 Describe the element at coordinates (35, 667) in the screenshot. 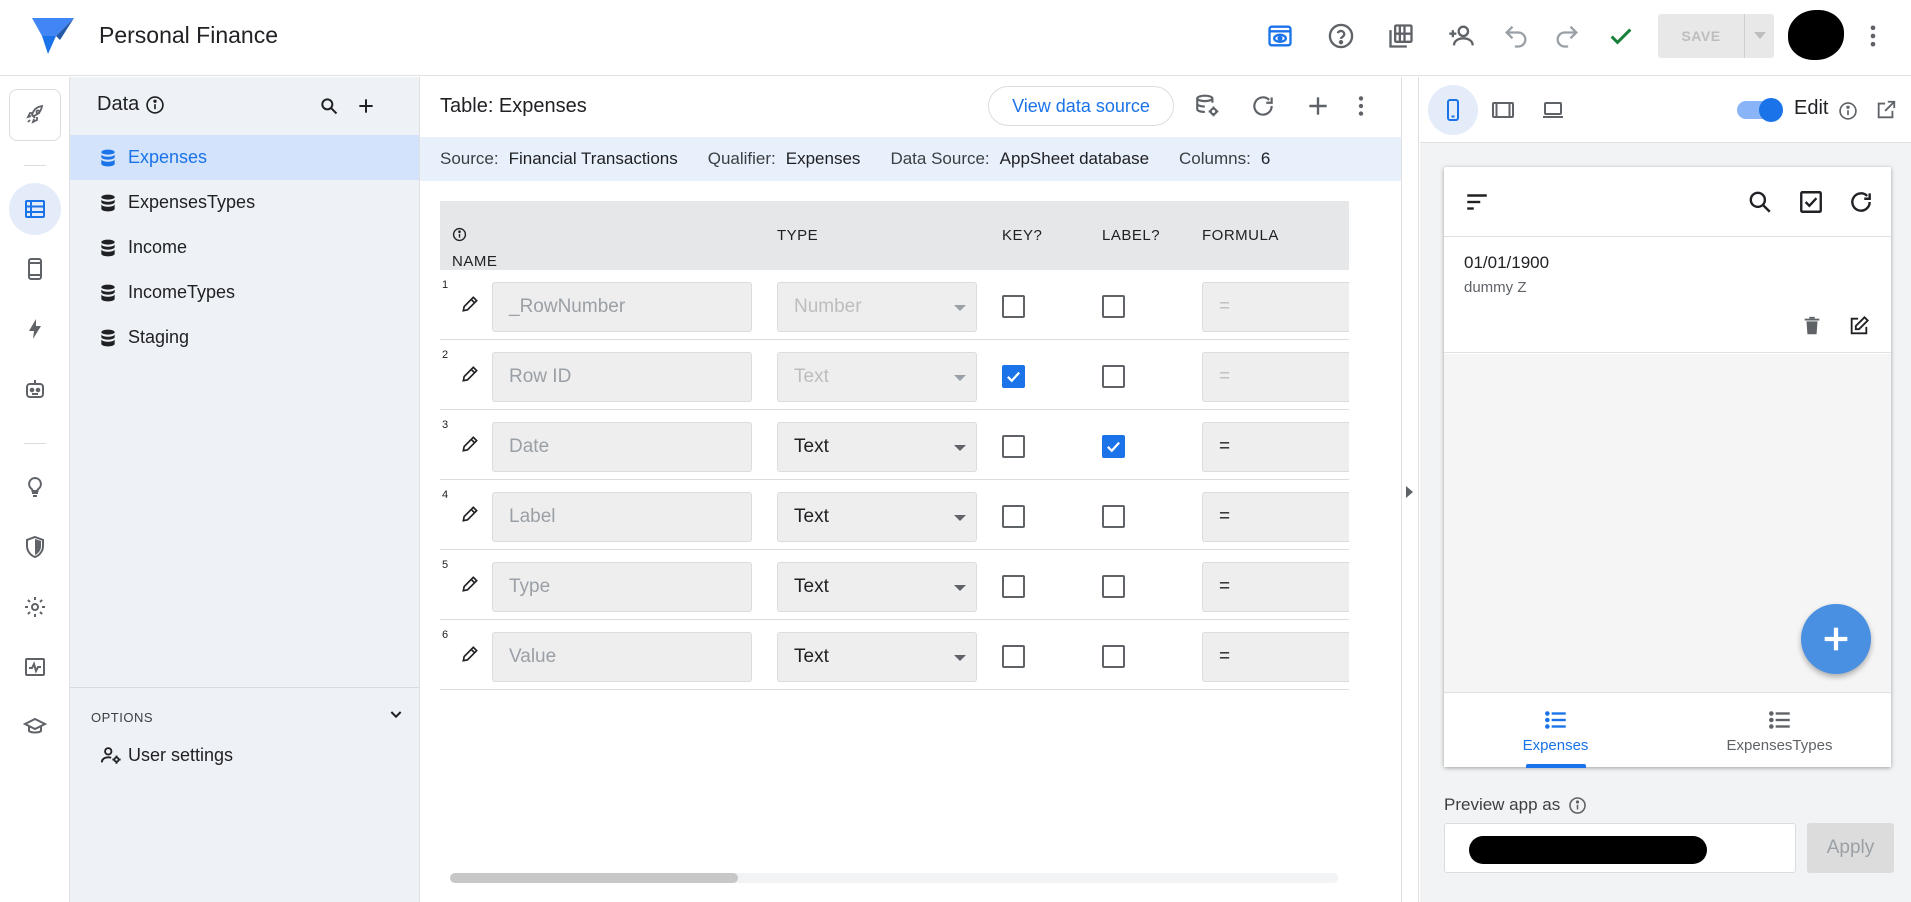

I see `monitor-activity-icon` at that location.